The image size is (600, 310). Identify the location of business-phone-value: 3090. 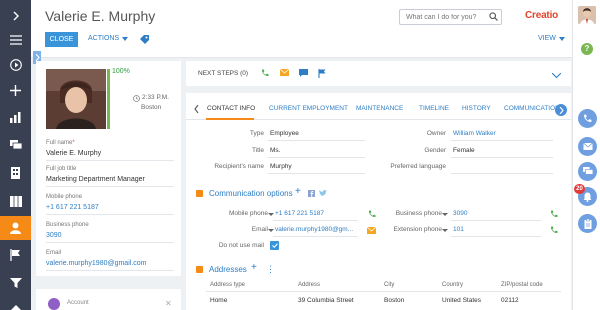
(460, 213).